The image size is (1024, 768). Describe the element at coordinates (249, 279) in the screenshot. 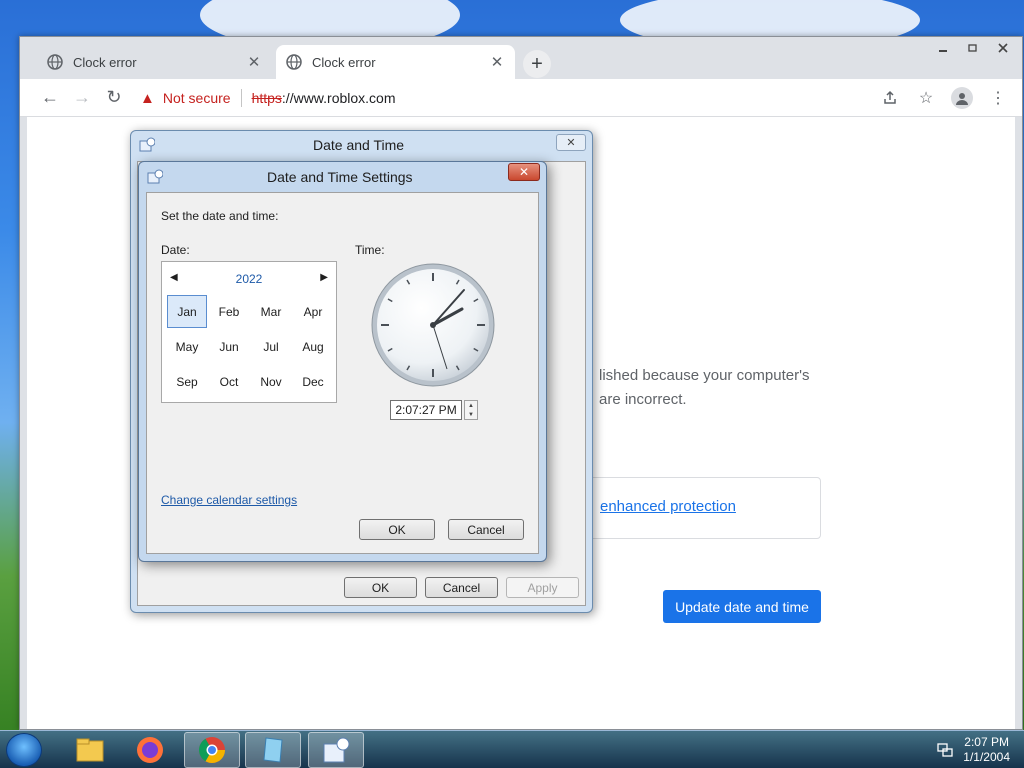

I see `calendar-year: 2022` at that location.